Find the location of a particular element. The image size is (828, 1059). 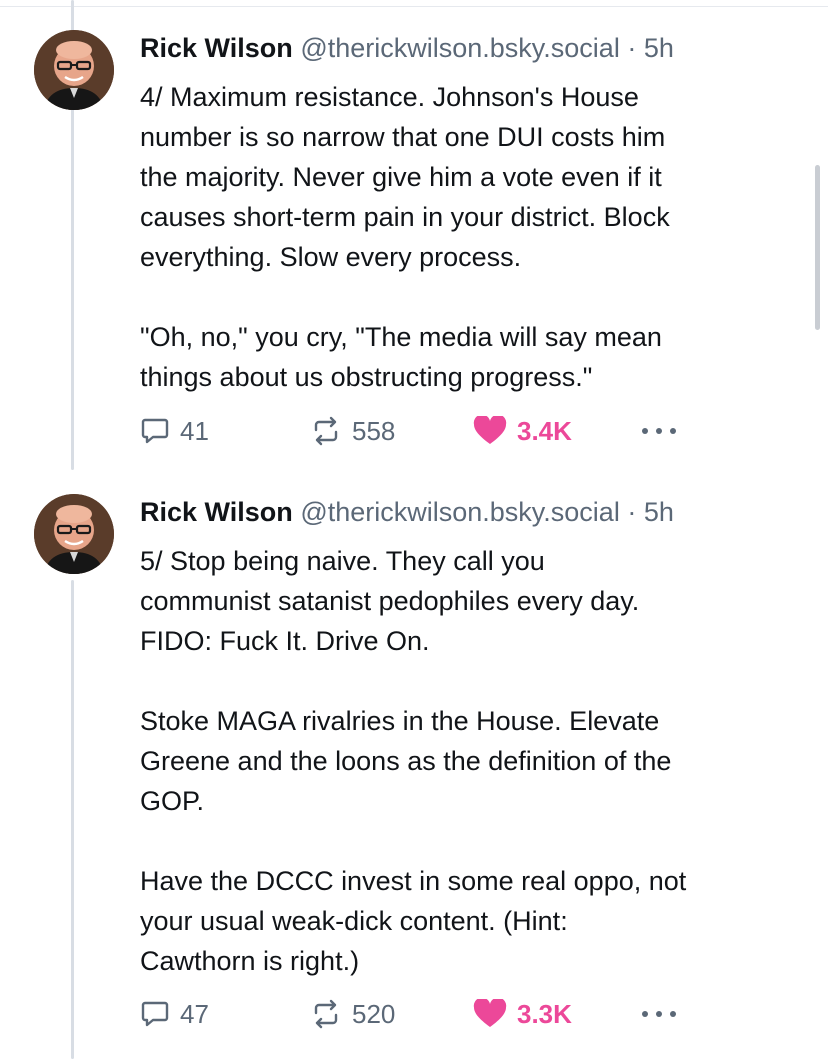

like-count: 3.3K is located at coordinates (544, 1013).